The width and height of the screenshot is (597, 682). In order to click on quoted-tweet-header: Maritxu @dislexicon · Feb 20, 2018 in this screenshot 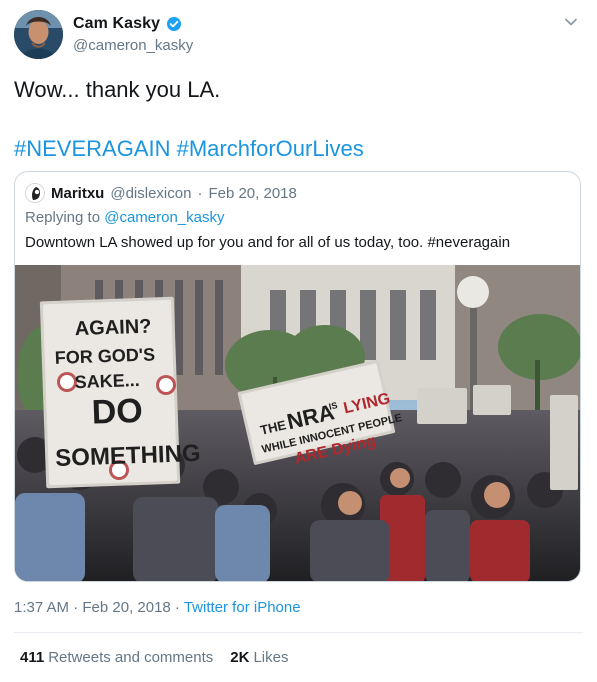, I will do `click(297, 193)`.